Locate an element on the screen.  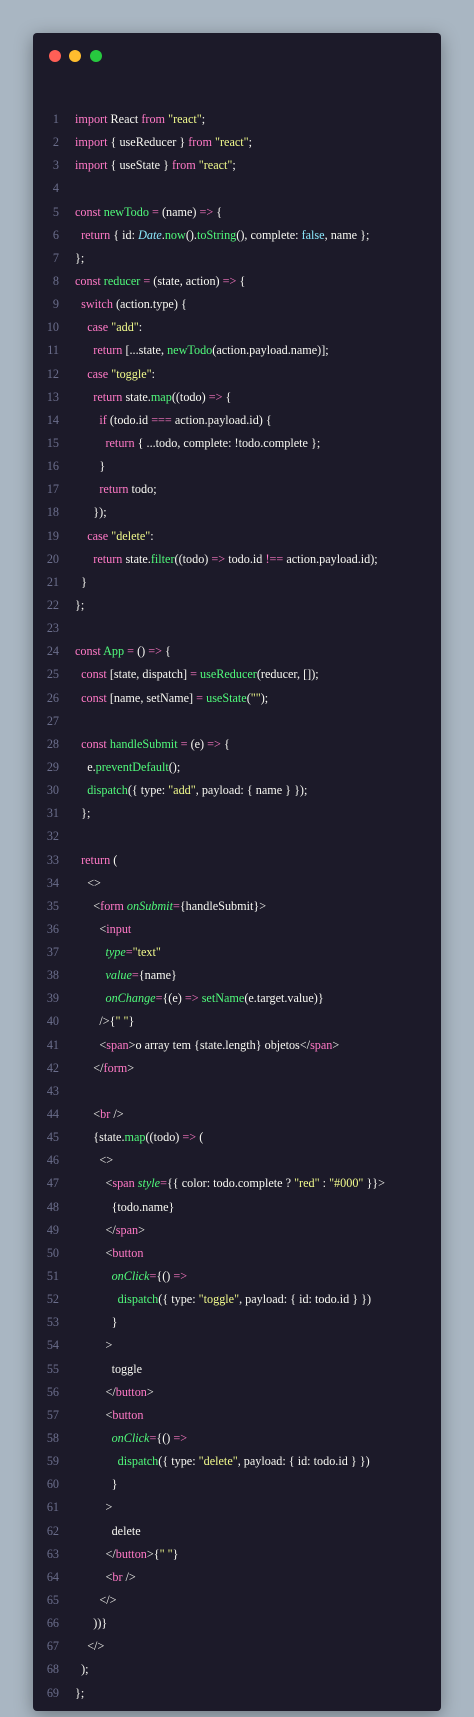
line-number: 69 is located at coordinates (52, 1692).